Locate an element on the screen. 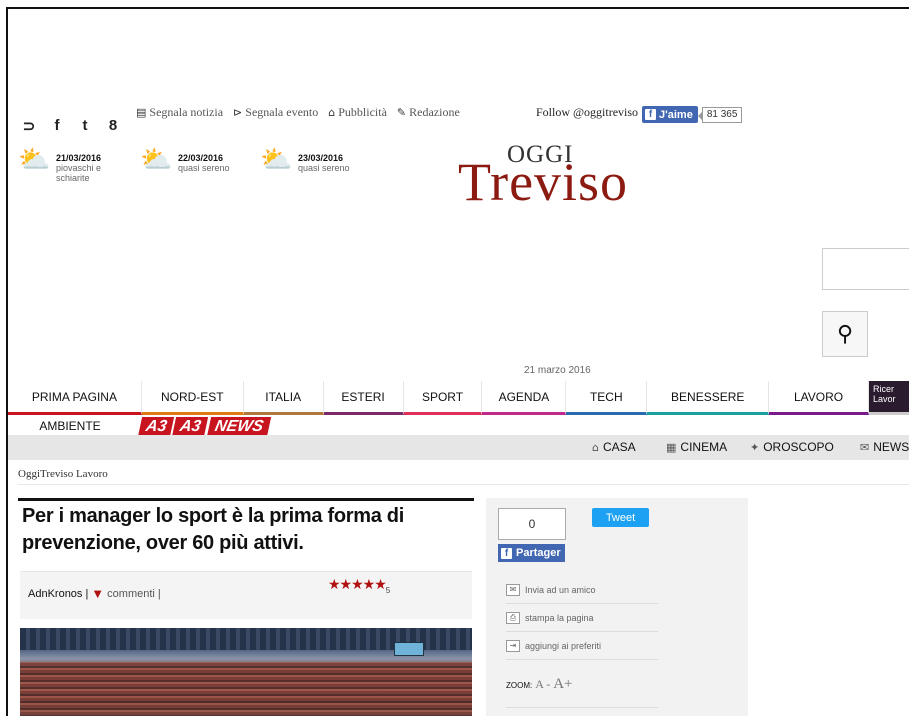  facebook-icon: f is located at coordinates (57, 126).